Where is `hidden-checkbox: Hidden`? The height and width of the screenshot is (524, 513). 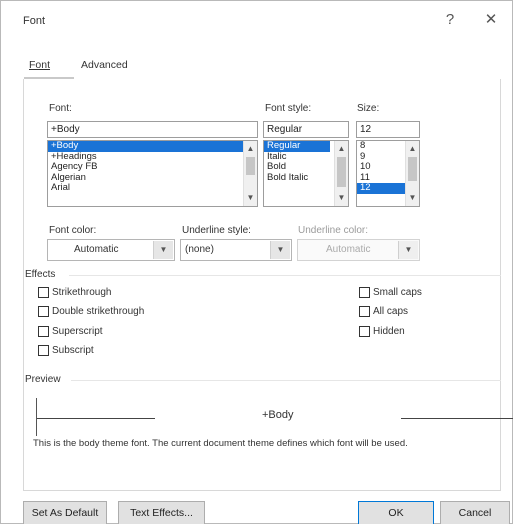
hidden-checkbox: Hidden is located at coordinates (382, 331).